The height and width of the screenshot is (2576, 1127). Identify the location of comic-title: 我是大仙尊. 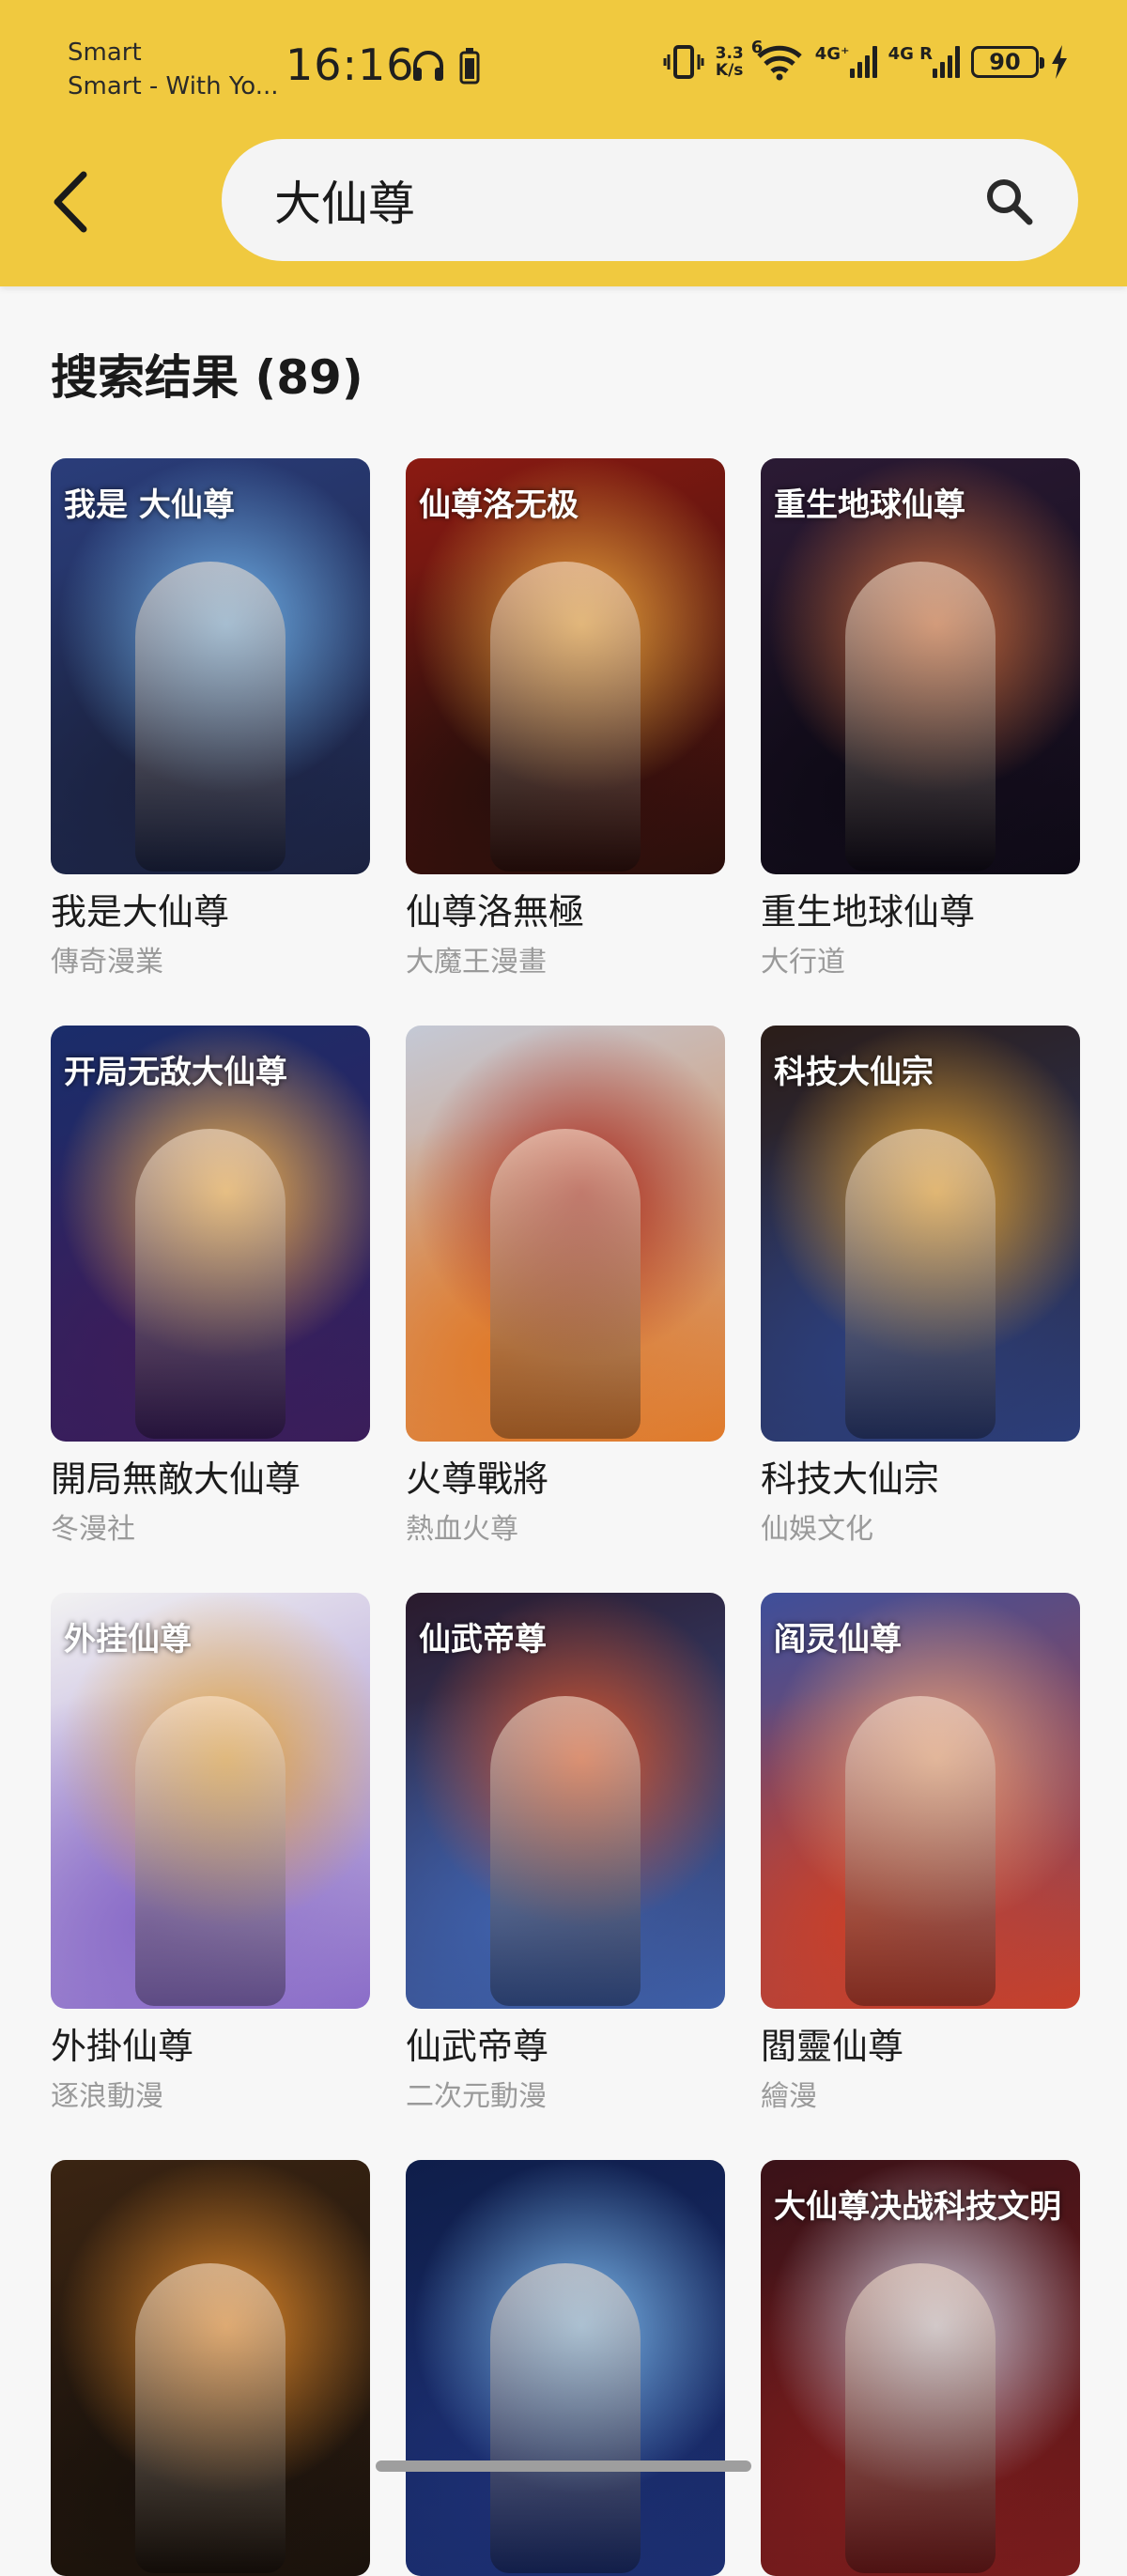
(210, 911).